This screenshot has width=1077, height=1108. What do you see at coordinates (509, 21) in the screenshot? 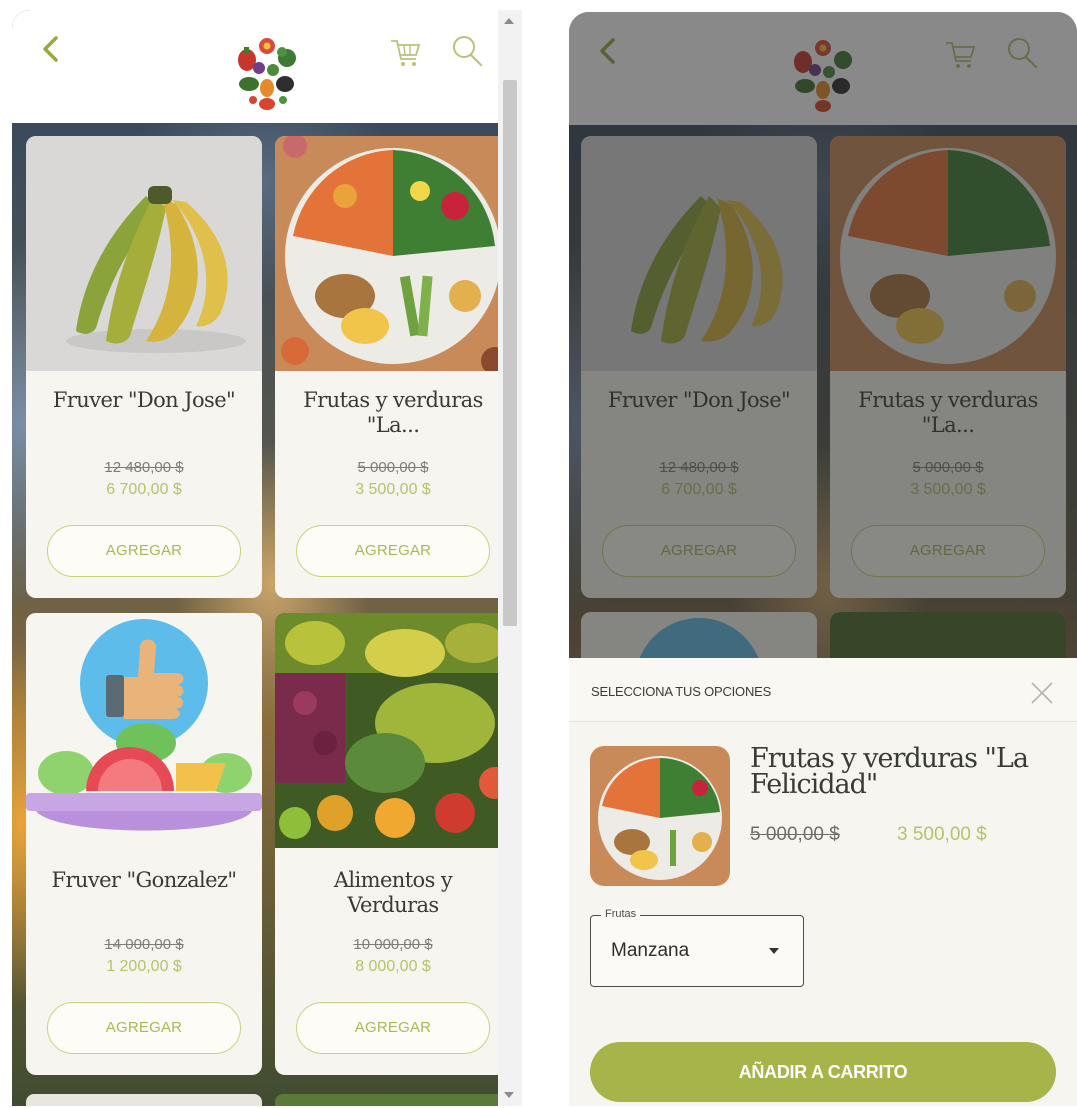
I see `scroll-up-arrow-icon` at bounding box center [509, 21].